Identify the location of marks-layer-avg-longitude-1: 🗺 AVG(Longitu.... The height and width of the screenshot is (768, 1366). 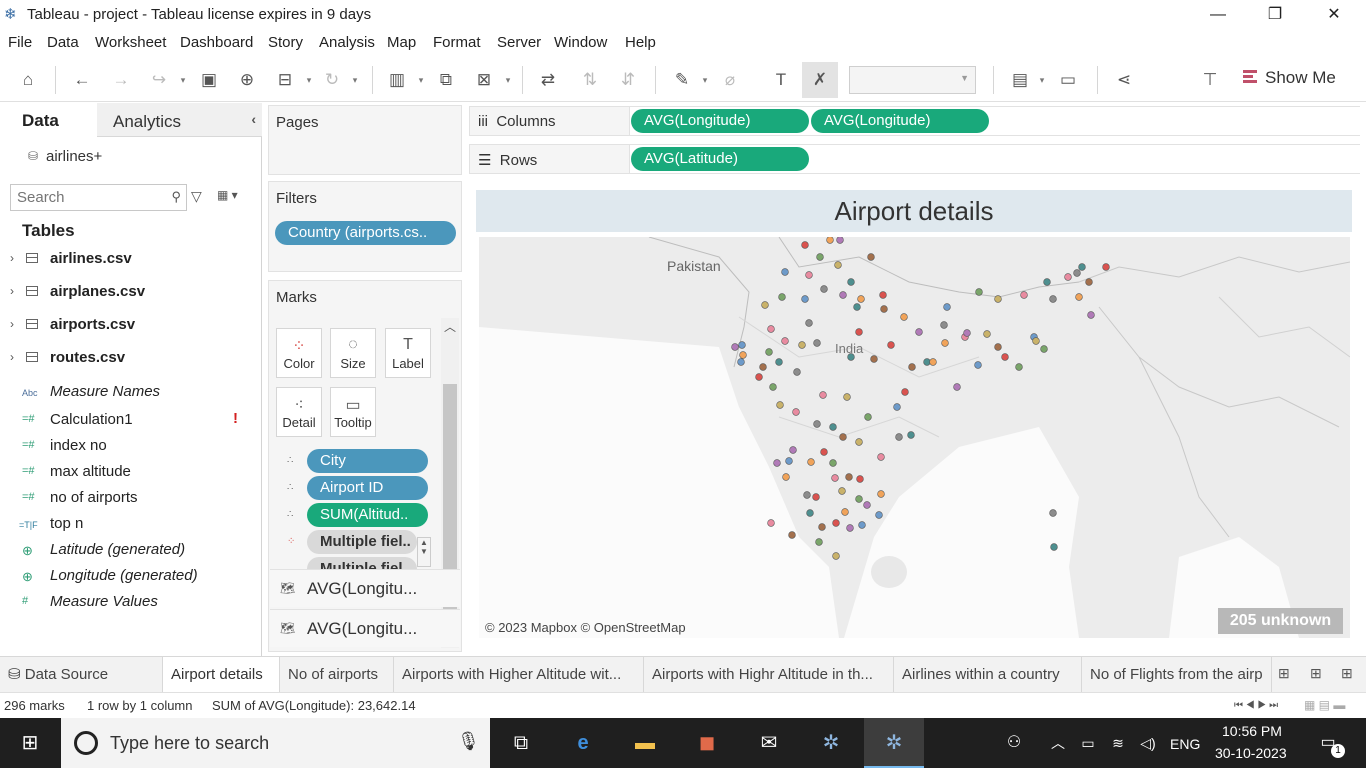
(365, 588).